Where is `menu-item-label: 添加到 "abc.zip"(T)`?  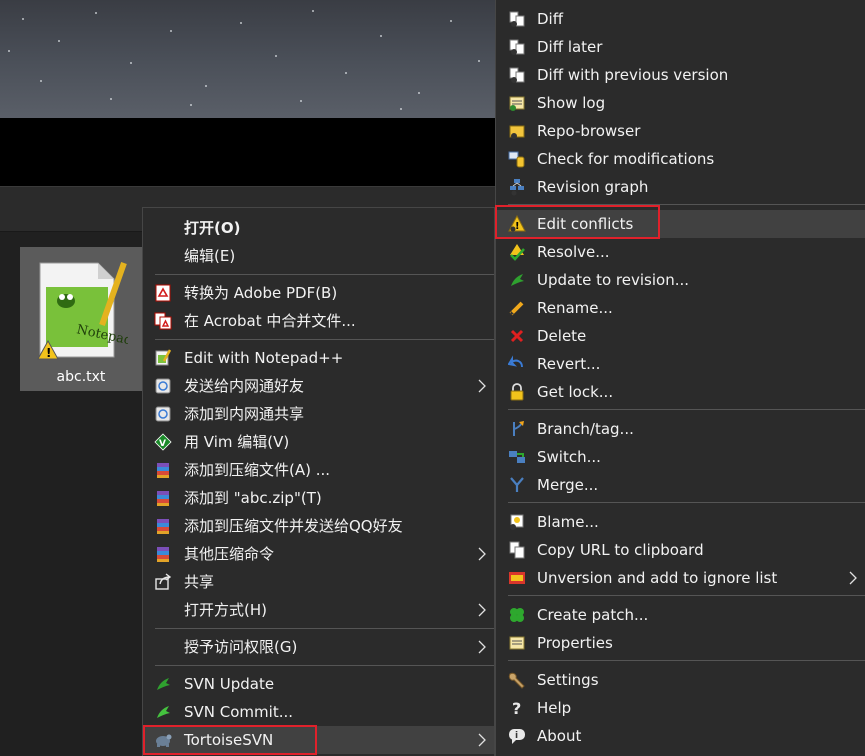 menu-item-label: 添加到 "abc.zip"(T) is located at coordinates (253, 498).